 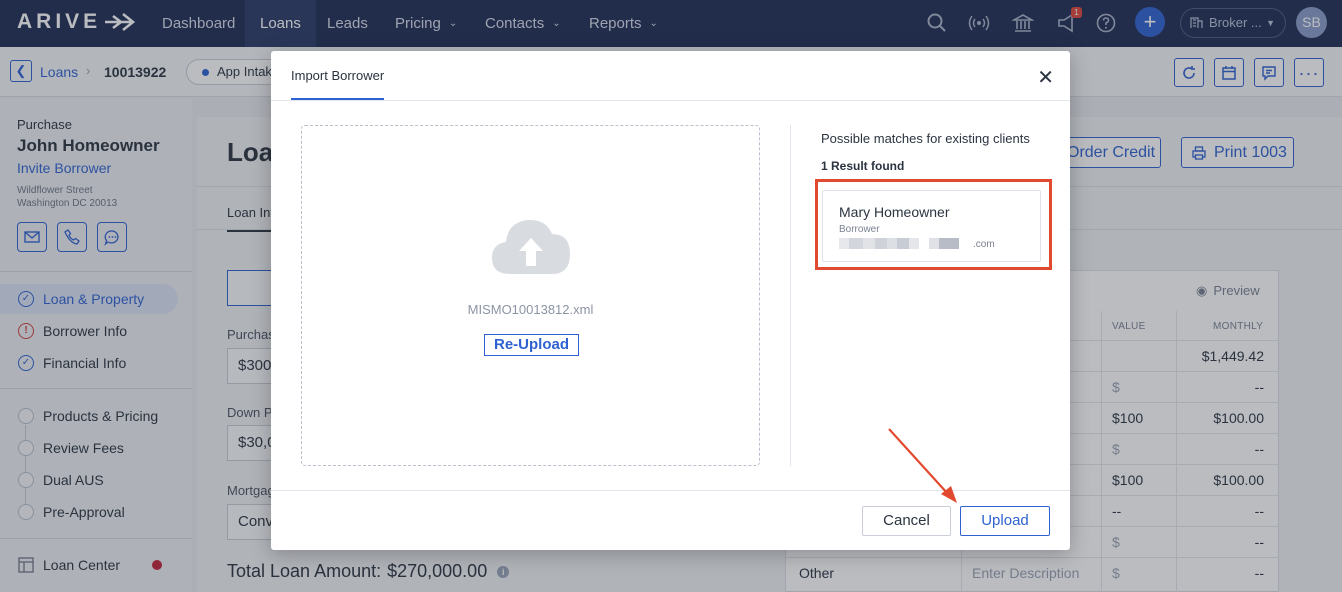 What do you see at coordinates (859, 229) in the screenshot?
I see `match-role: Borrower` at bounding box center [859, 229].